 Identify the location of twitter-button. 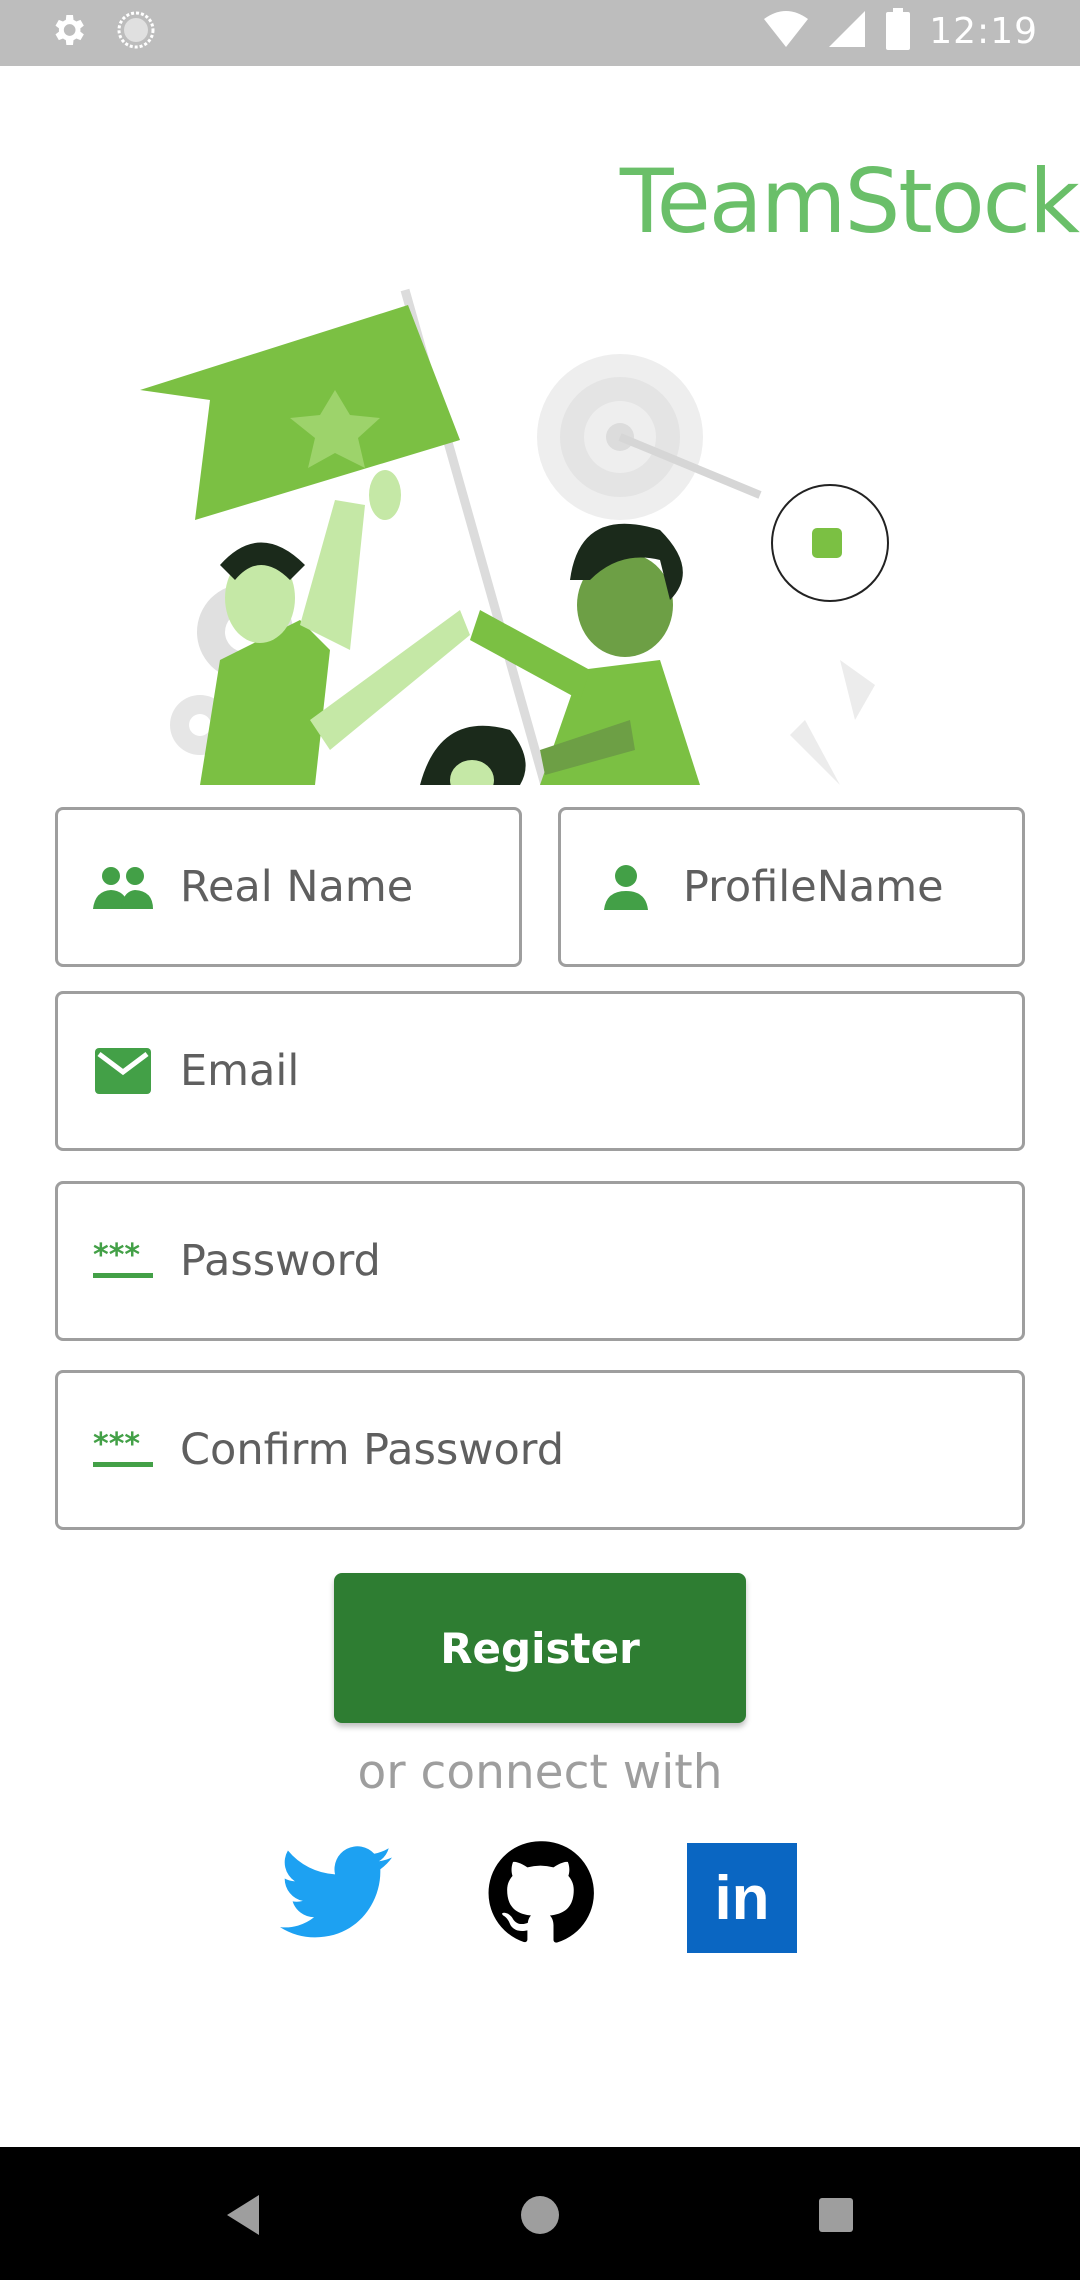
(335, 1895).